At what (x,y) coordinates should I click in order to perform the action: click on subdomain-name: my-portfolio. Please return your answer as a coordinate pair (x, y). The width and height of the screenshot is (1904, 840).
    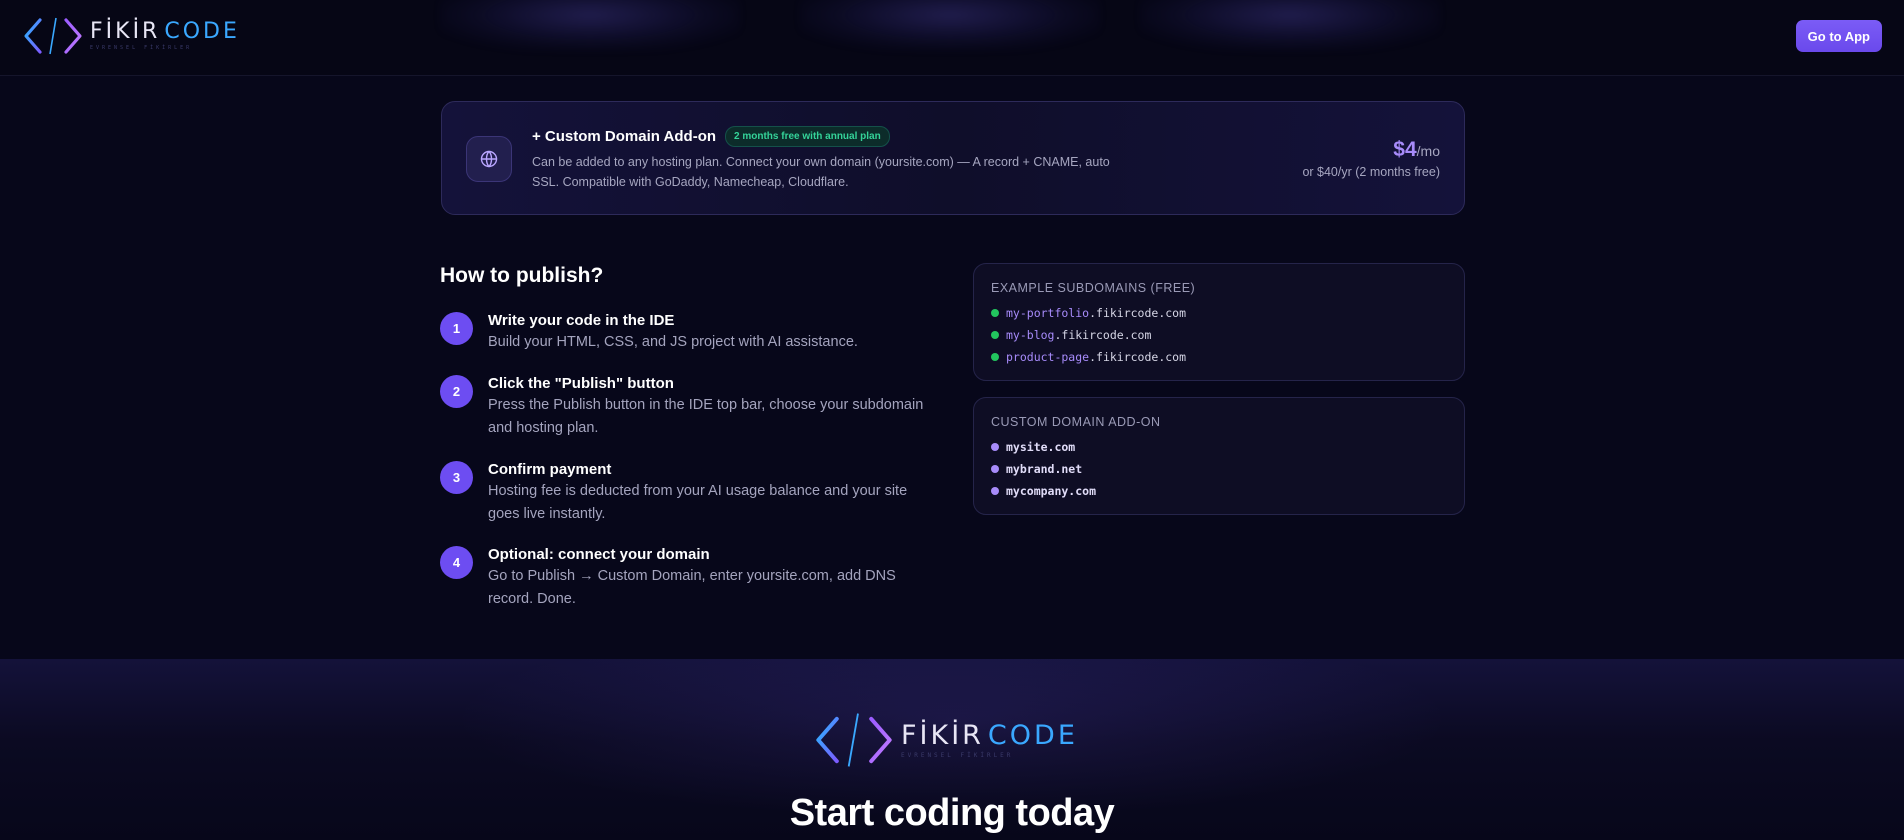
    Looking at the image, I should click on (1048, 313).